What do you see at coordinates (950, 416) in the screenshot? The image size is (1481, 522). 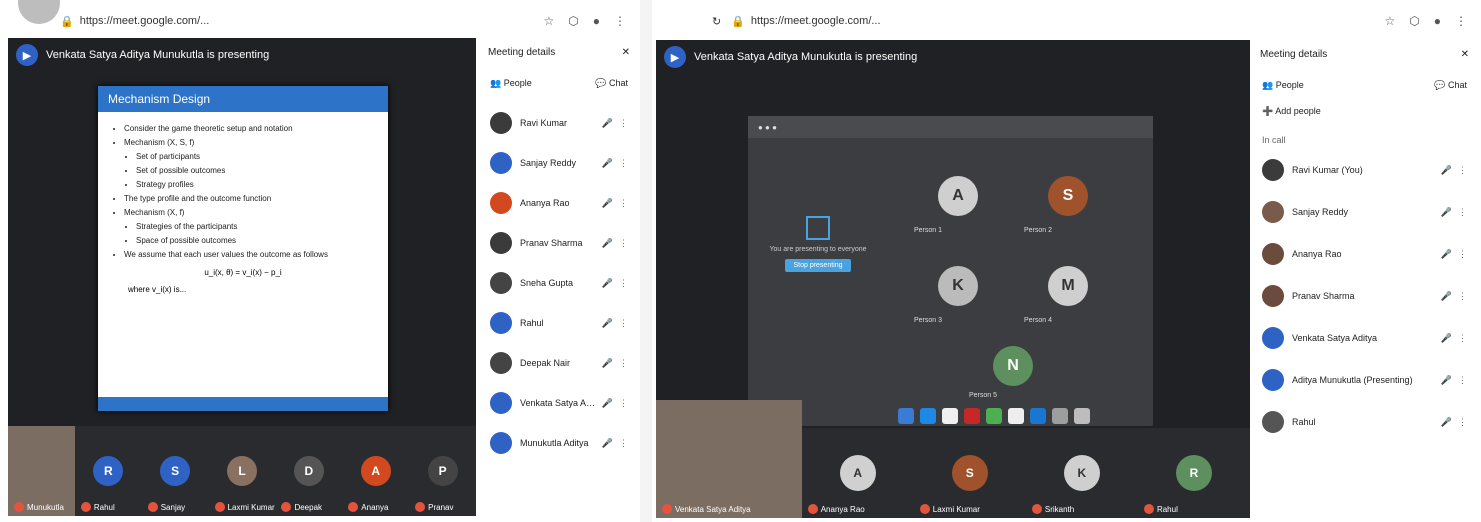 I see `notes-icon` at bounding box center [950, 416].